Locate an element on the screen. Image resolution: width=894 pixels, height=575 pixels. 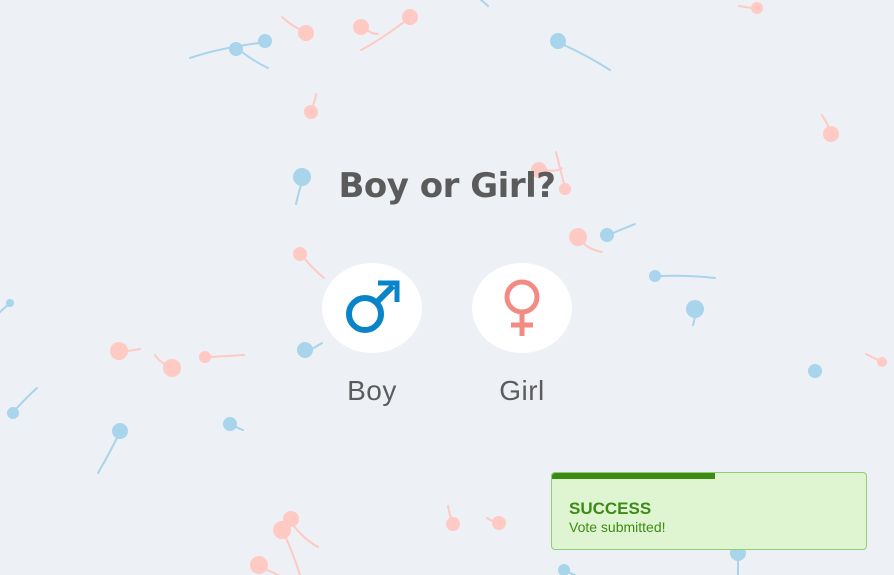
toast-title: SUCCESS is located at coordinates (610, 508).